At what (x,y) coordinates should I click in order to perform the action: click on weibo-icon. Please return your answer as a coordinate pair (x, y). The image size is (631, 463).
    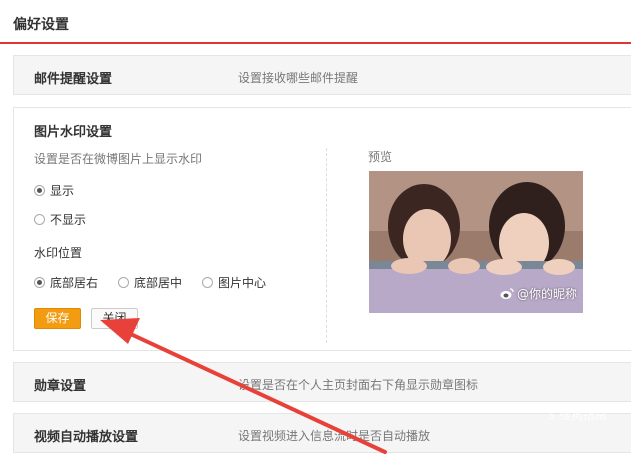
    Looking at the image, I should click on (507, 293).